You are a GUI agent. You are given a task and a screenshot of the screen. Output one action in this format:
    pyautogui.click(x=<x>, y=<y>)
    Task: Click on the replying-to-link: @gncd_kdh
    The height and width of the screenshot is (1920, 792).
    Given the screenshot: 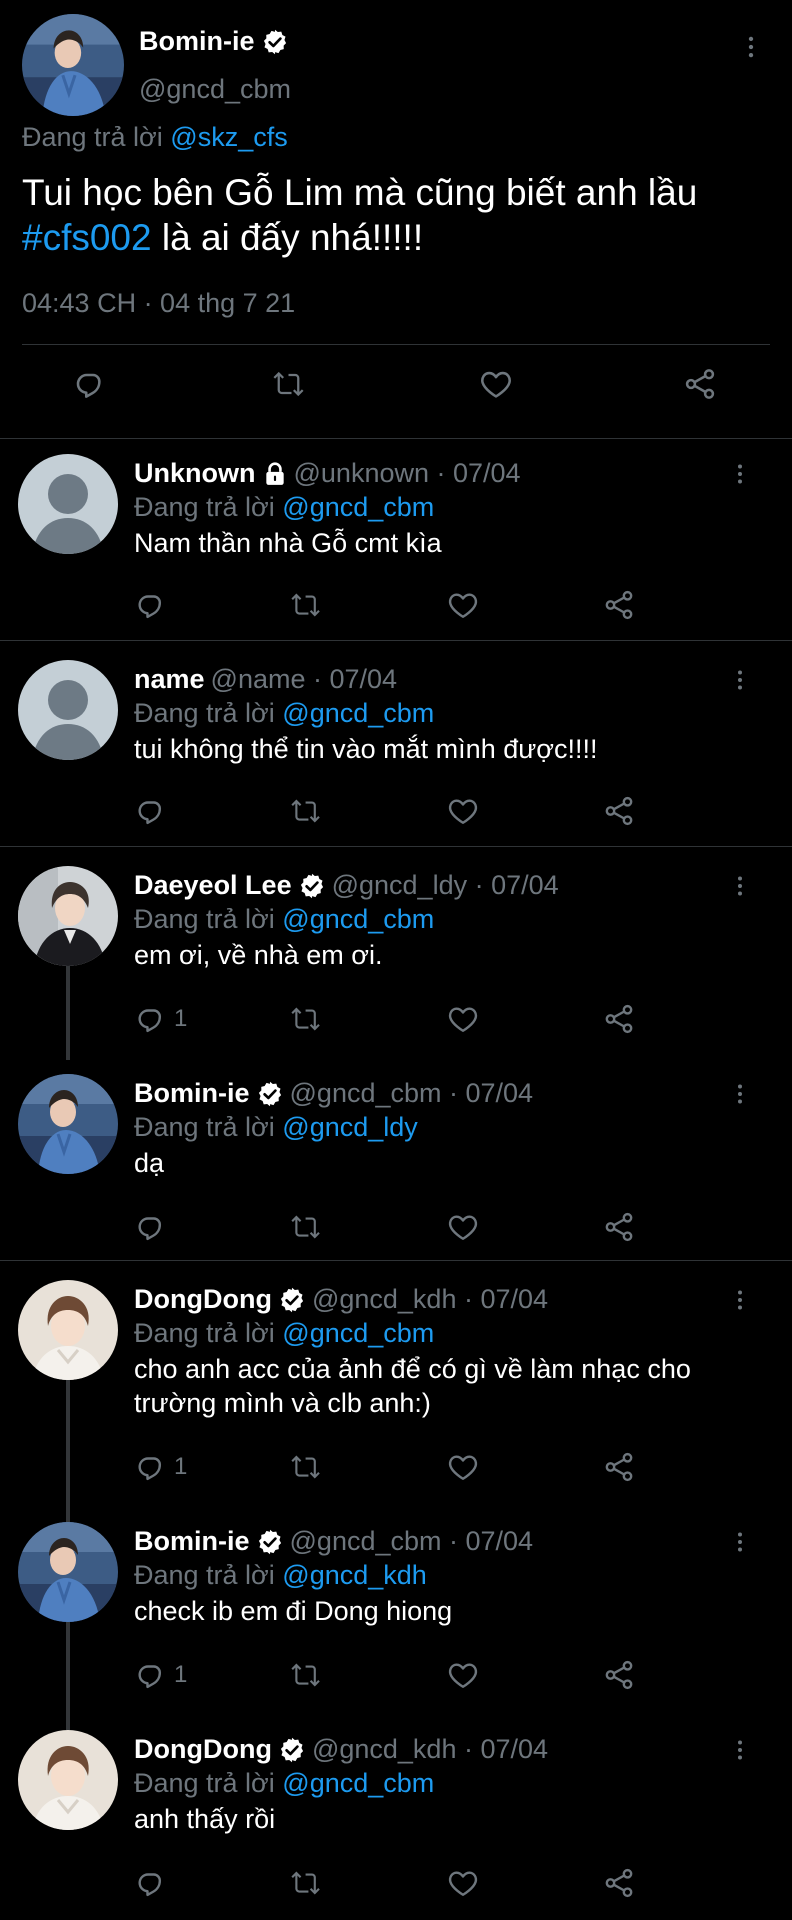 What is the action you would take?
    pyautogui.click(x=354, y=1575)
    